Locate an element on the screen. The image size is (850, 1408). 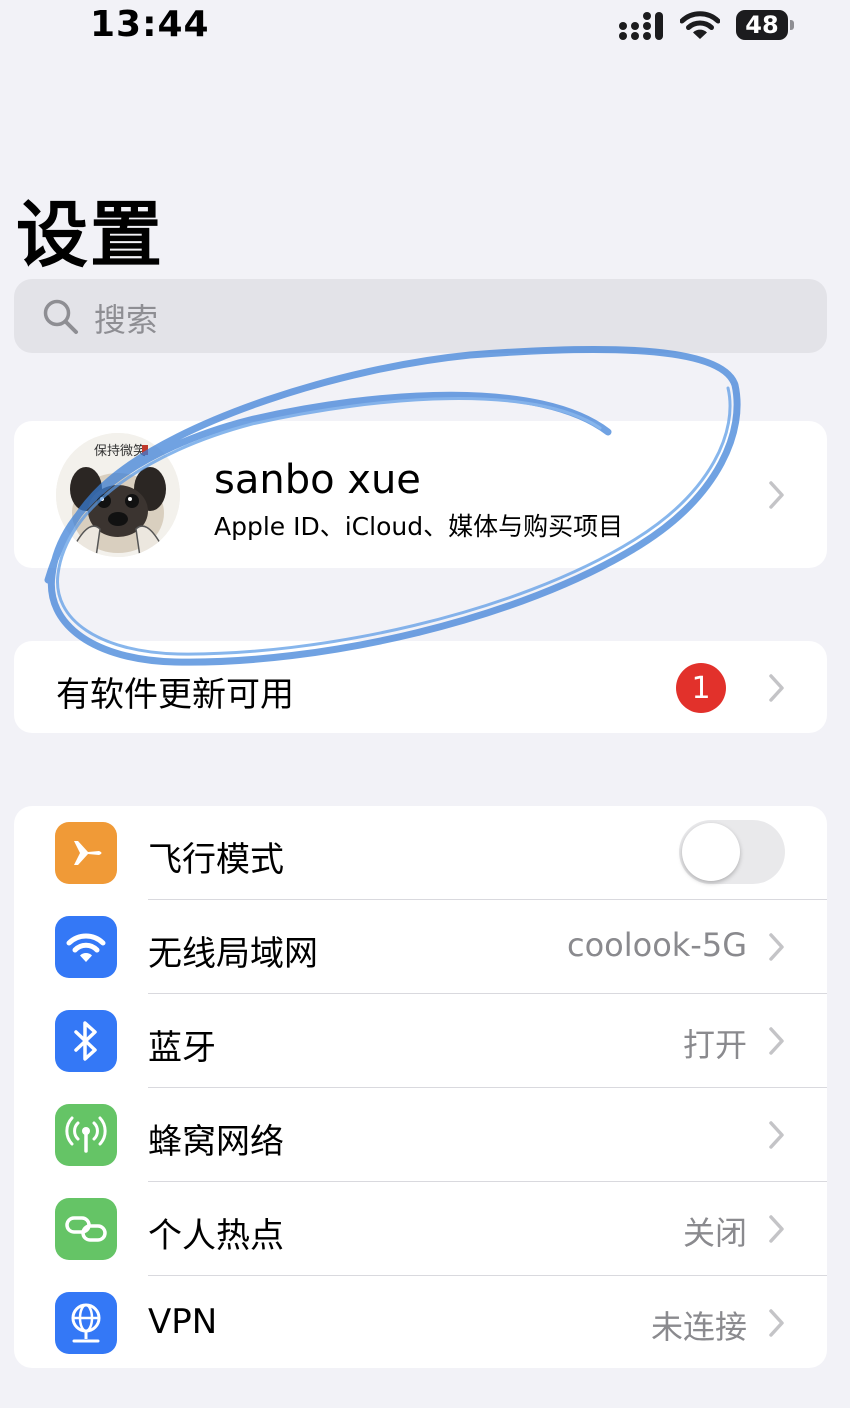
status-icons: 48 is located at coordinates (706, 25).